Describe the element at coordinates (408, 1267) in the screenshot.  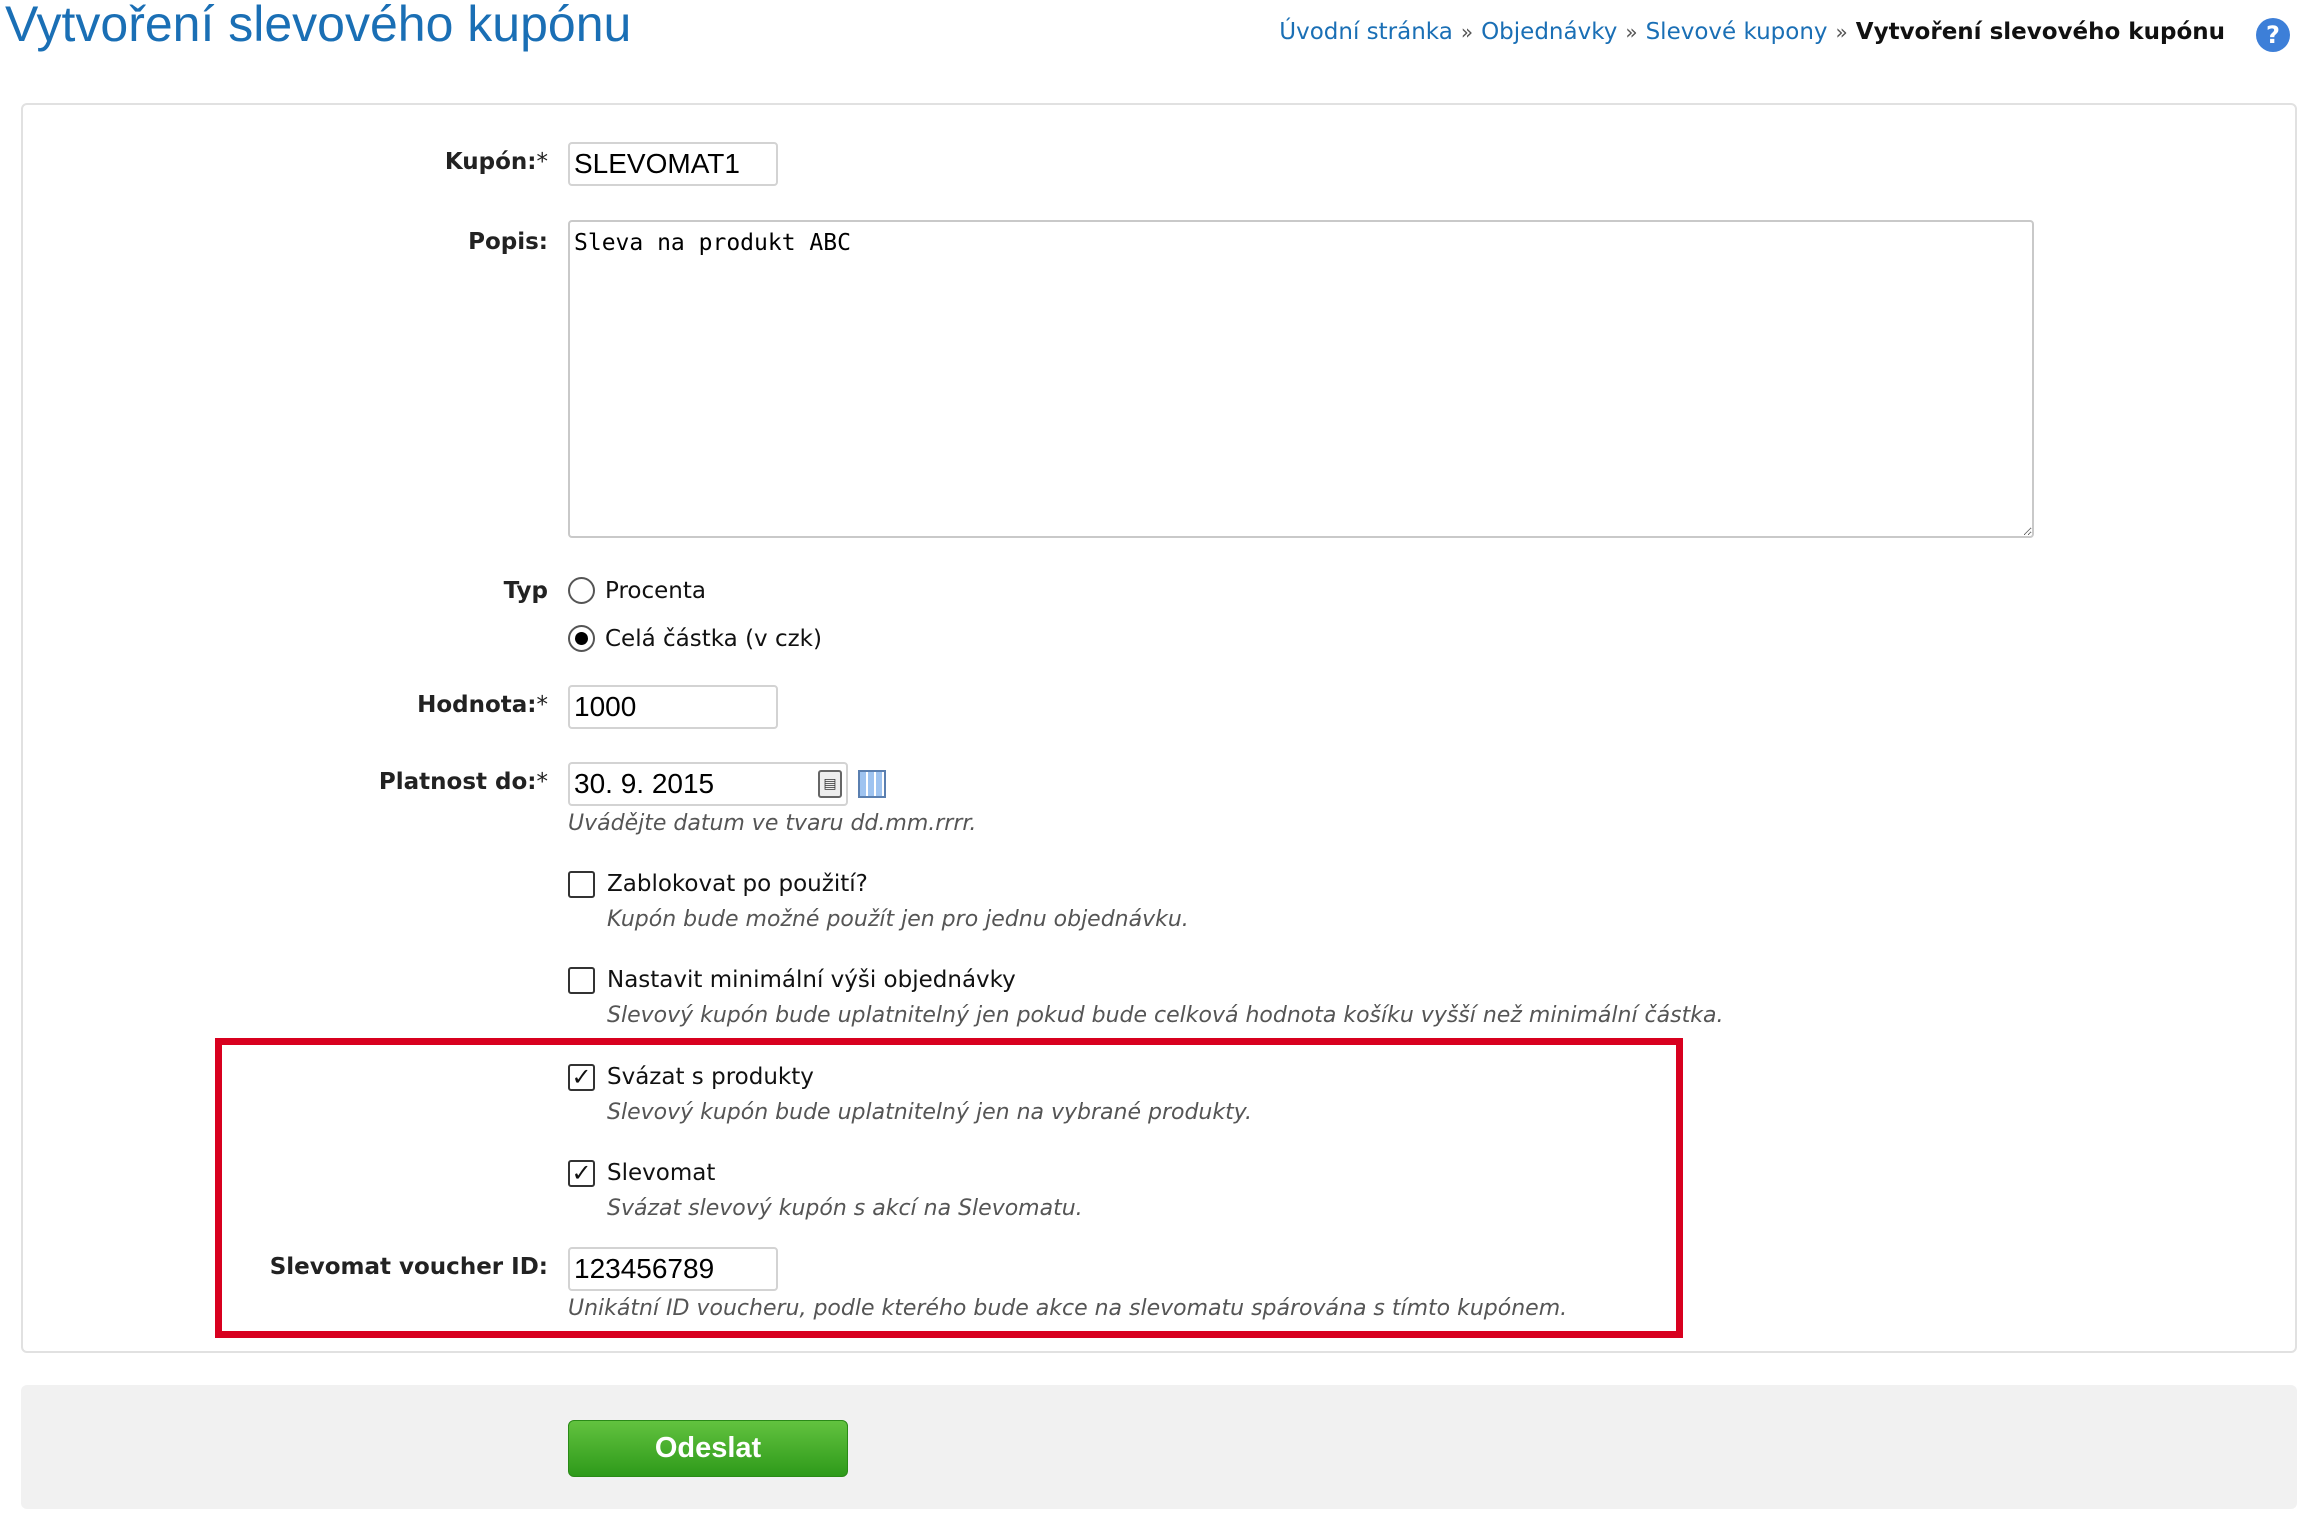
I see `voucher-id-label: Slevomat voucher ID:` at that location.